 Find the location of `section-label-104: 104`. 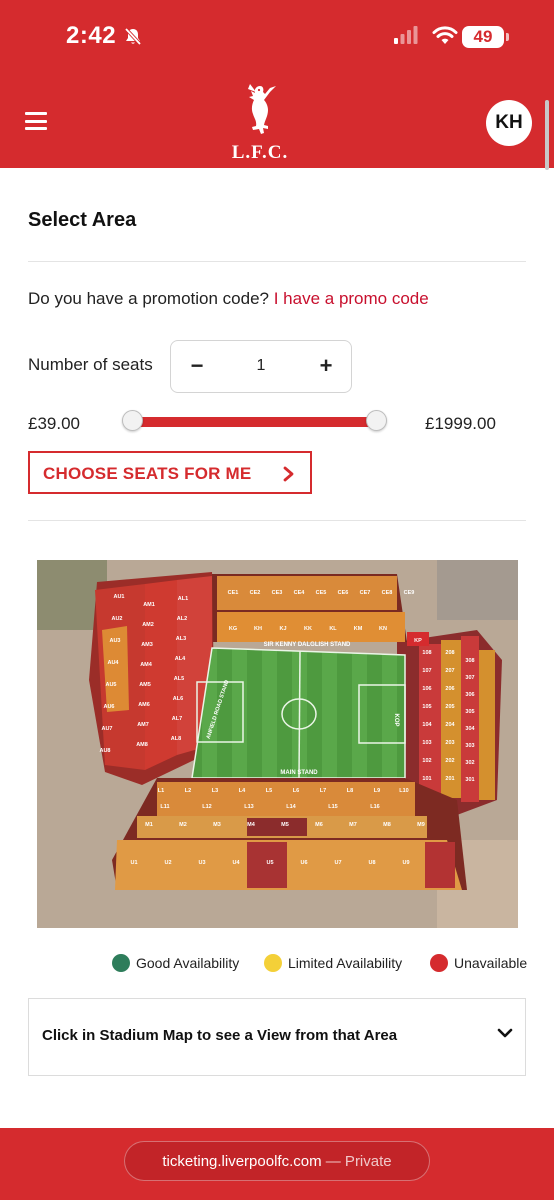

section-label-104: 104 is located at coordinates (427, 725).